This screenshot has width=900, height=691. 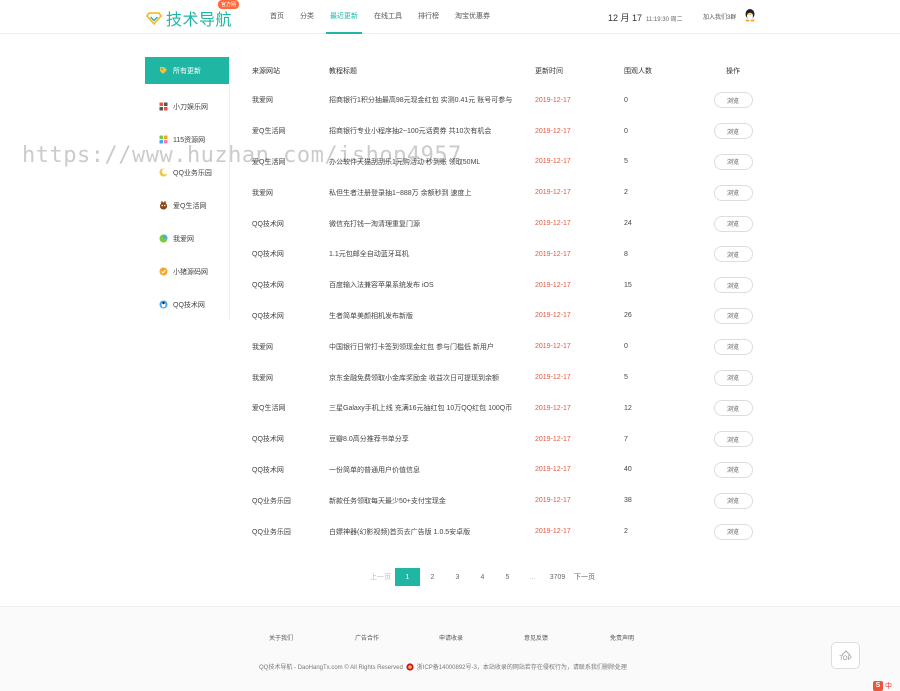 I want to click on row-title: 微信充打钱一淘清理重复门源, so click(x=432, y=224).